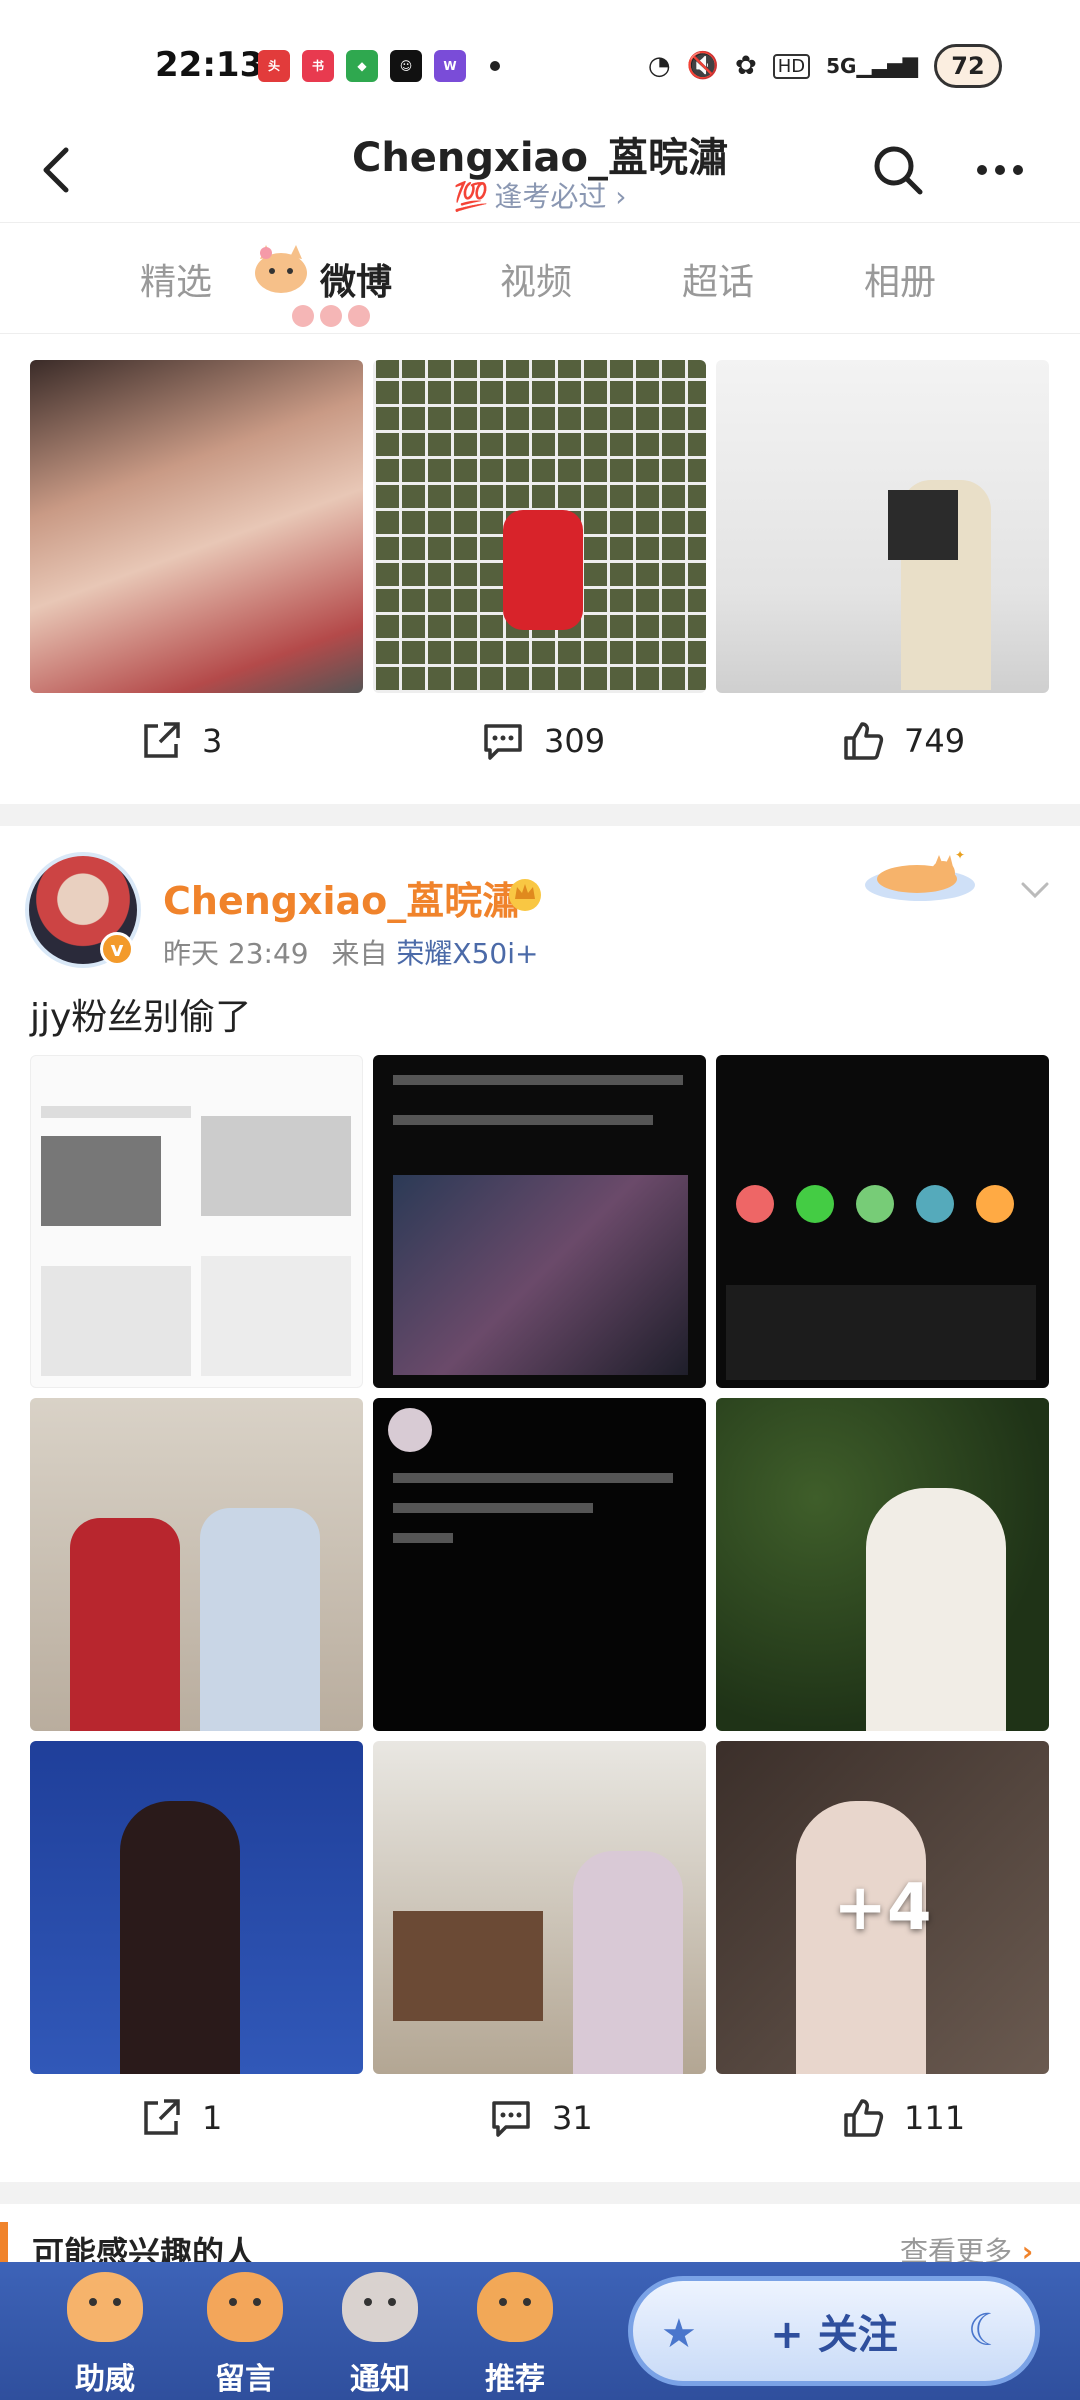 This screenshot has height=2400, width=1080. Describe the element at coordinates (536, 279) in the screenshot. I see `tab-video: 视频` at that location.